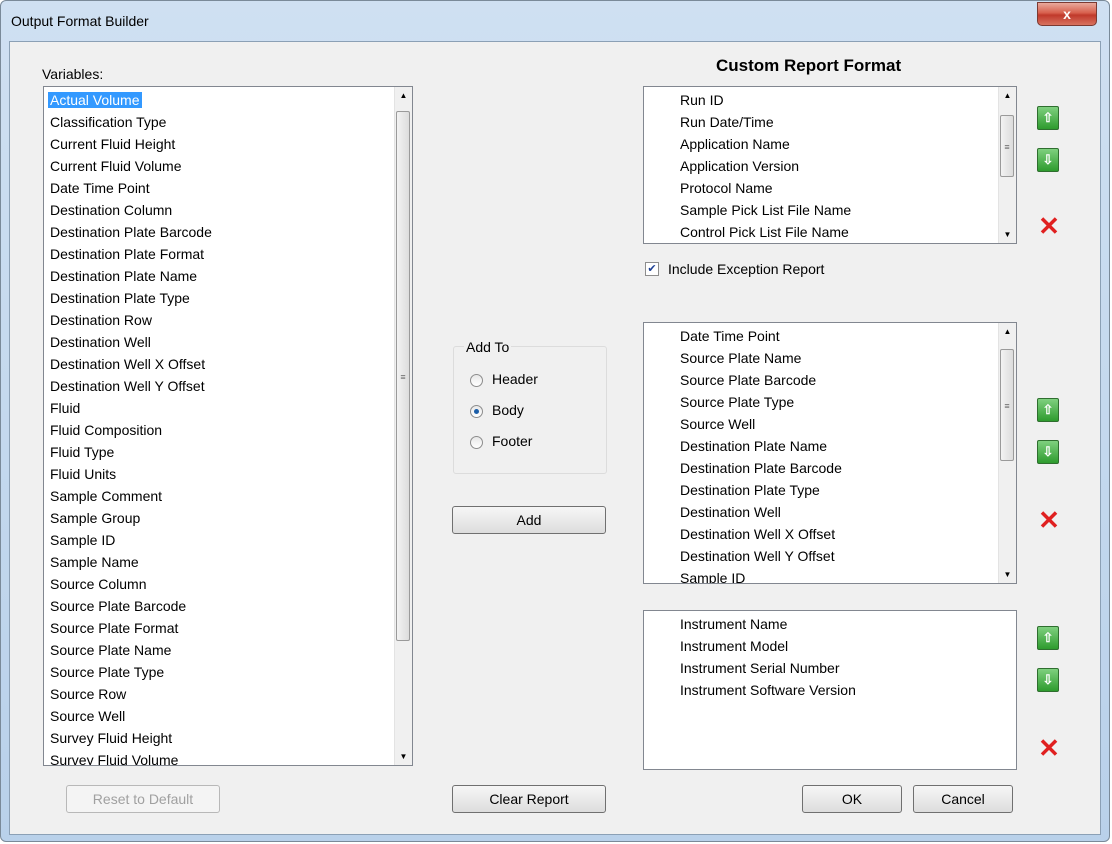  I want to click on body-list-item: Destination Plate Name, so click(838, 446).